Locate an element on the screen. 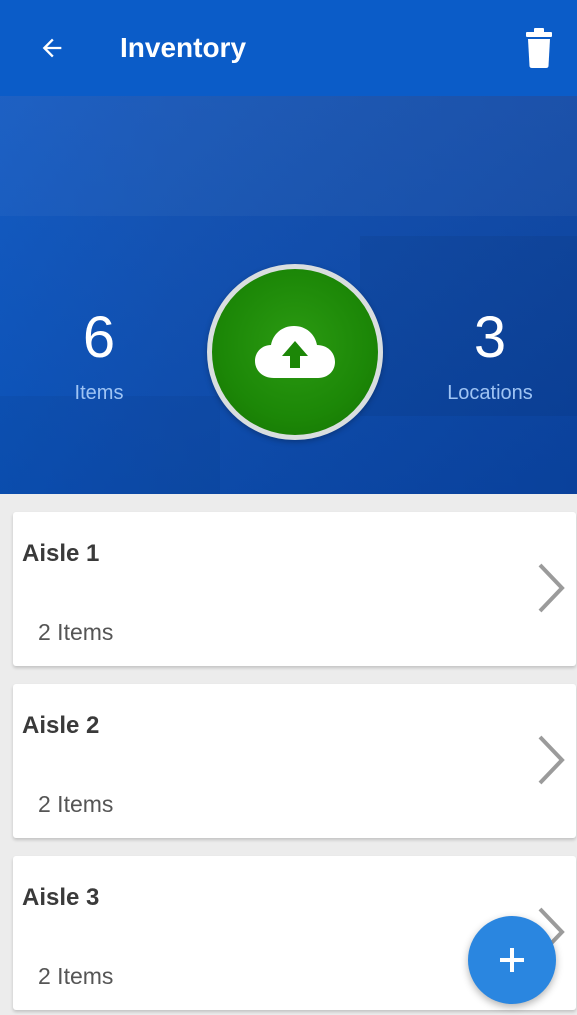  plus-icon is located at coordinates (512, 960).